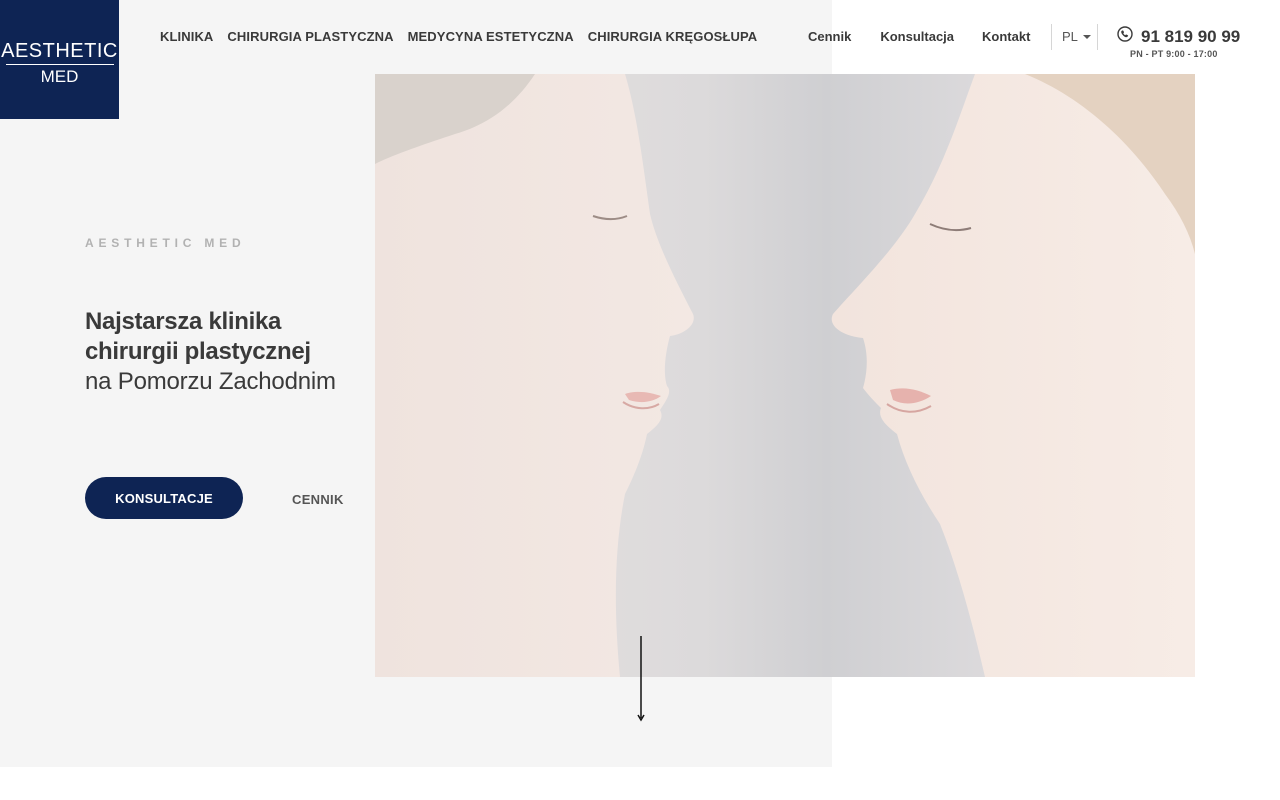 The width and height of the screenshot is (1280, 800). What do you see at coordinates (1097, 37) in the screenshot?
I see `header-divider-right` at bounding box center [1097, 37].